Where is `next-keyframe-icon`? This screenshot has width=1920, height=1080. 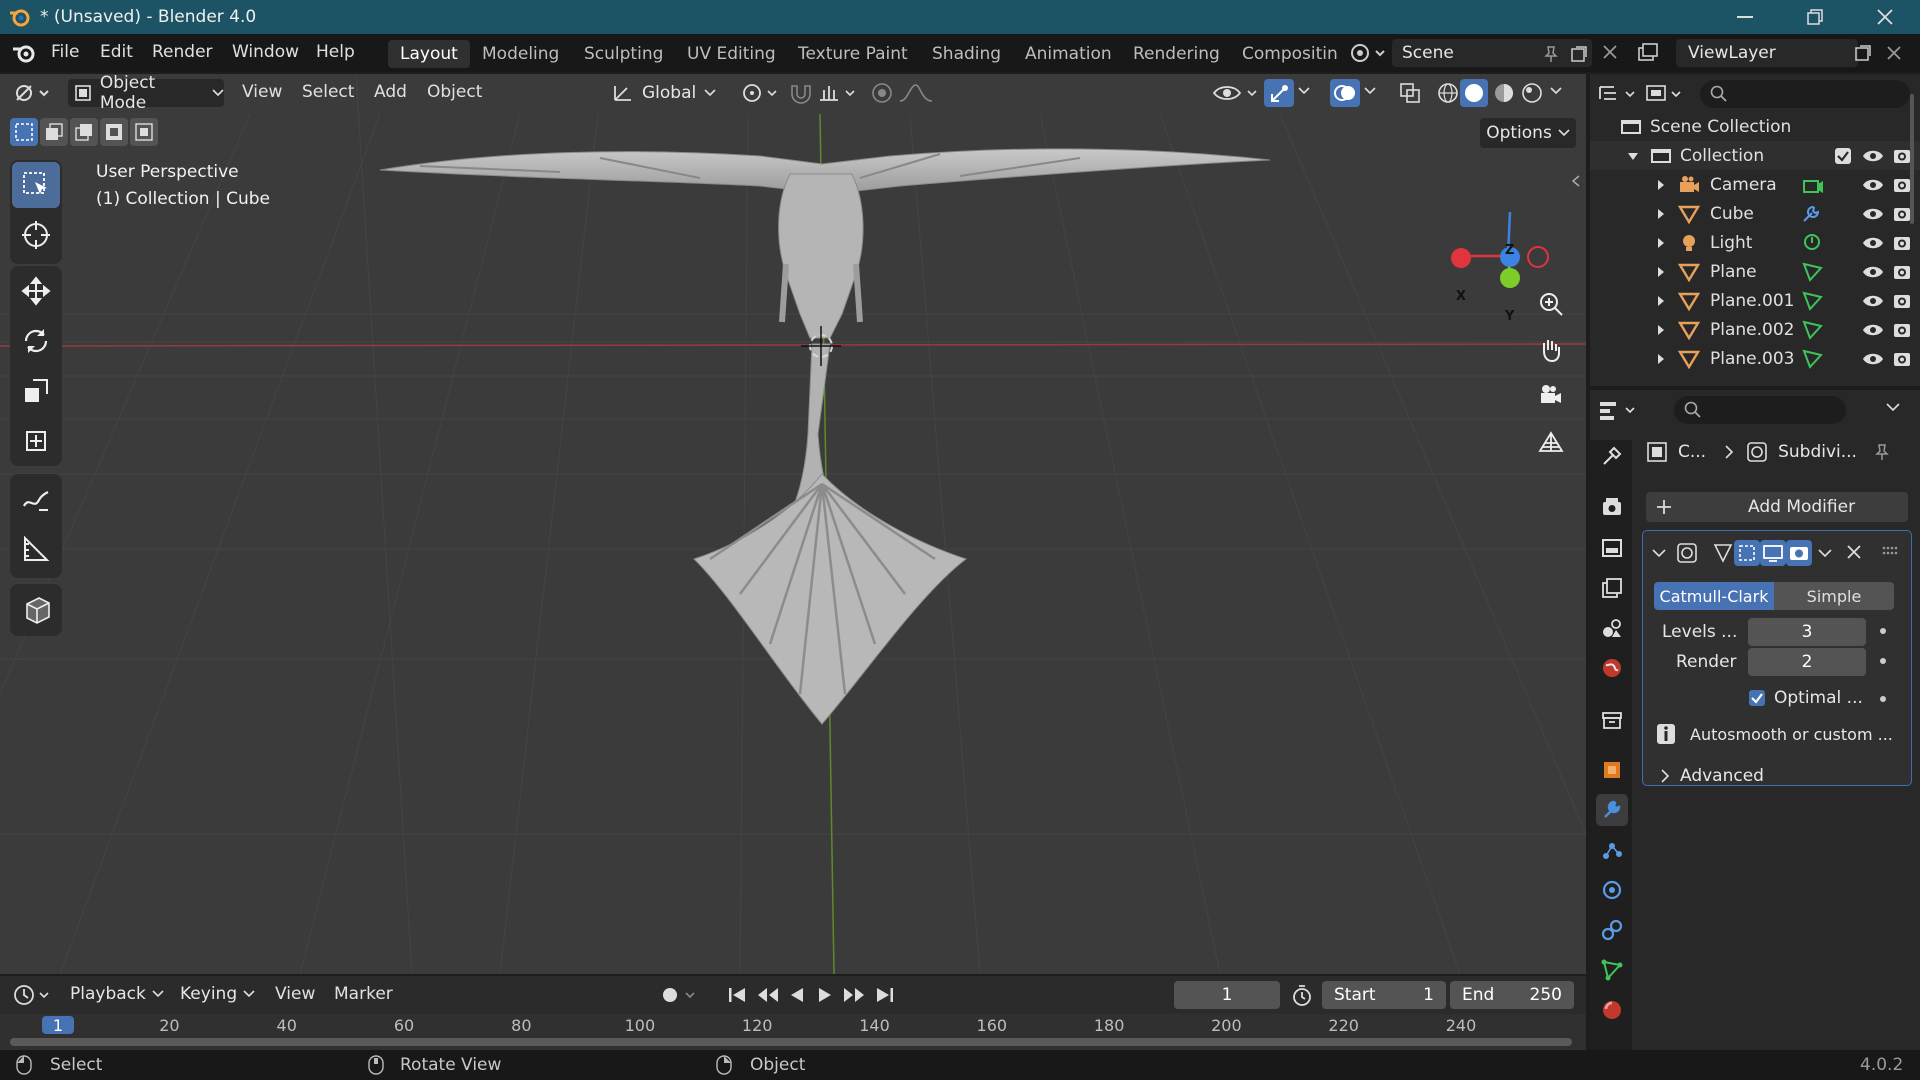 next-keyframe-icon is located at coordinates (854, 995).